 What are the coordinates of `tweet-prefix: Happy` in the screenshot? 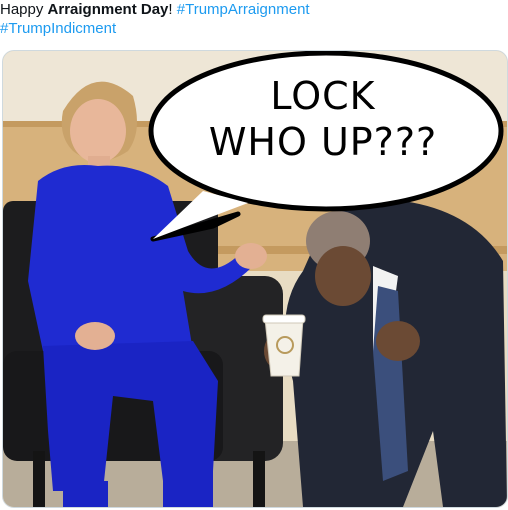 It's located at (24, 9).